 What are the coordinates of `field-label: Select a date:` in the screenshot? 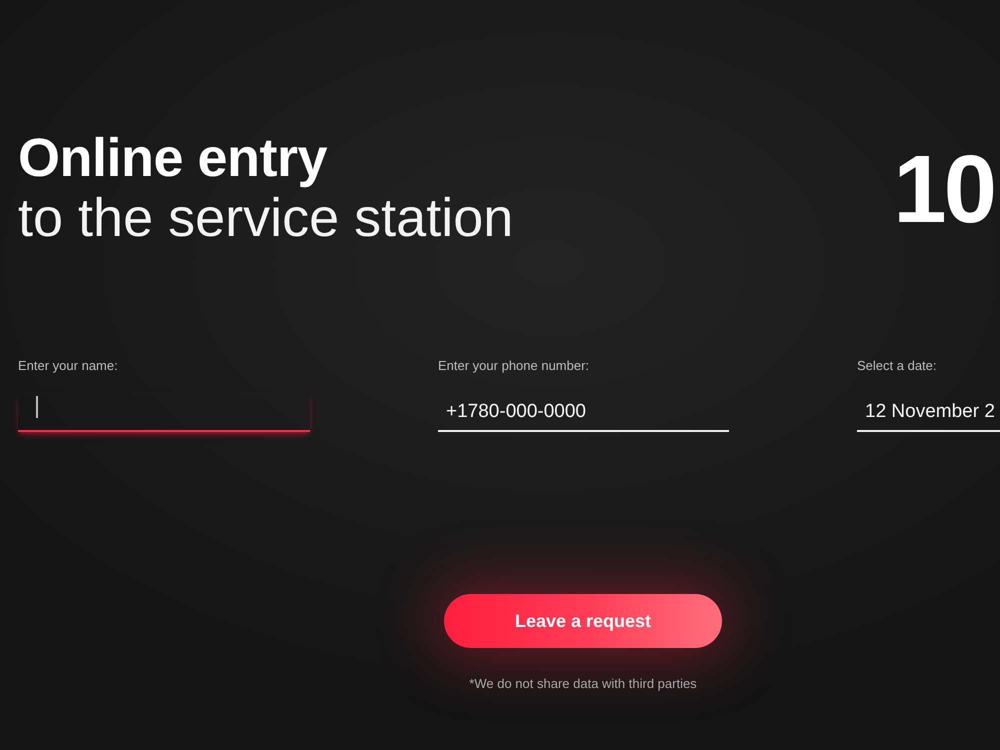 It's located at (896, 366).